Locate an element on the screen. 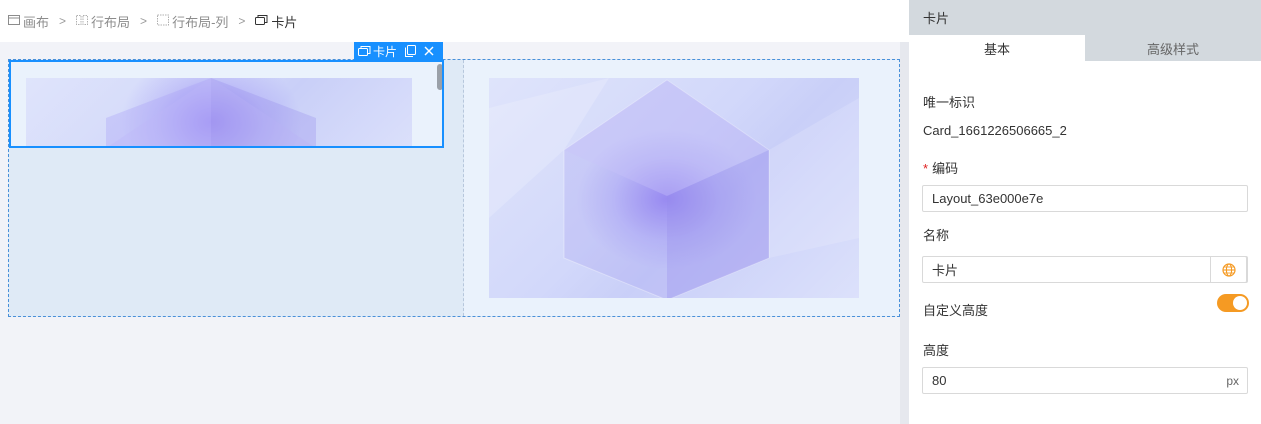 The width and height of the screenshot is (1261, 424). breadcrumb: 画布 > 行布局 > 行布局-列 > 卡片 is located at coordinates (454, 21).